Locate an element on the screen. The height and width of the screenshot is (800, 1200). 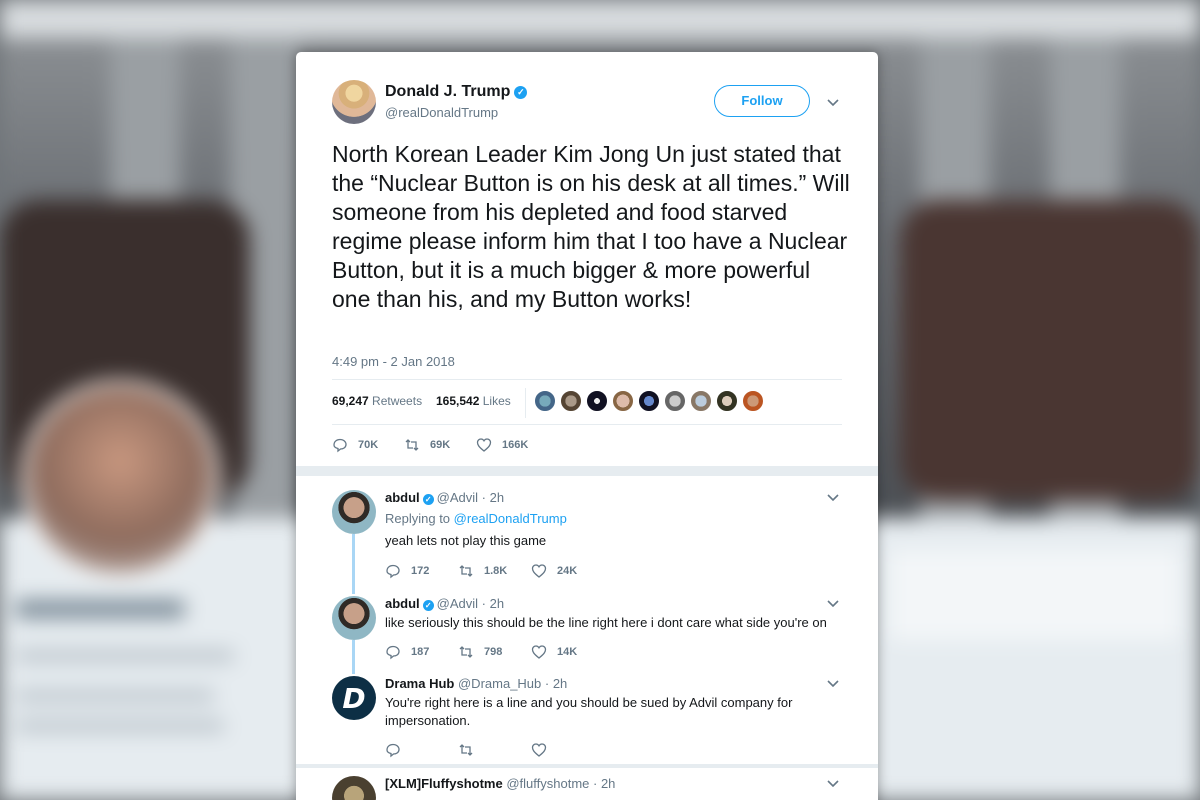
reply-actions: 187 798 14K is located at coordinates (535, 652).